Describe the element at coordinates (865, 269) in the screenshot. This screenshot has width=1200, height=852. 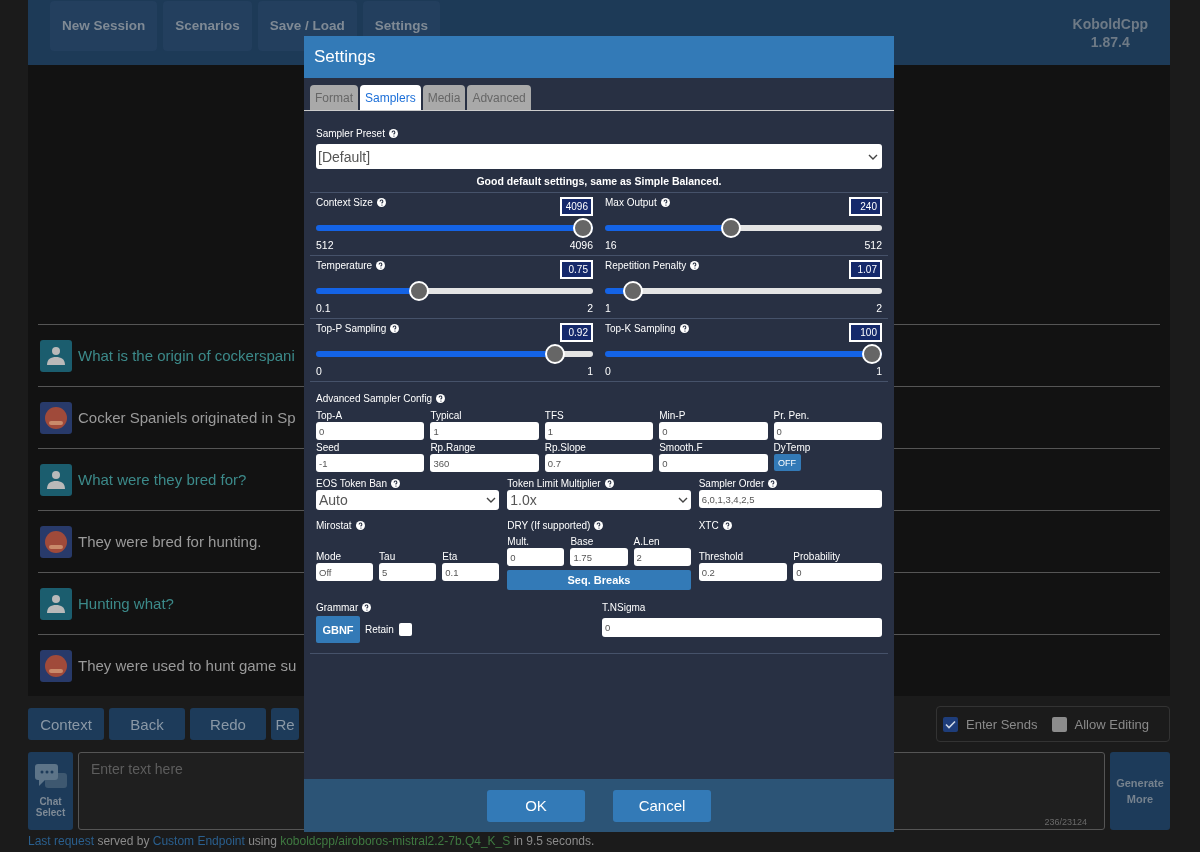
I see `value-field: 1.07` at that location.